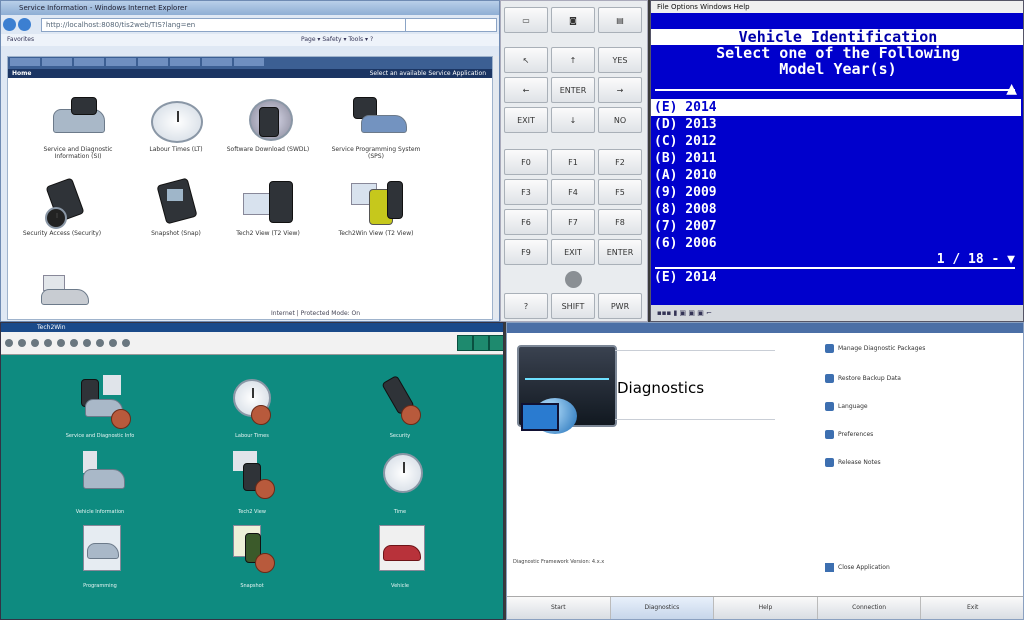  Describe the element at coordinates (836, 158) in the screenshot. I see `year-option: (B) 2011` at that location.